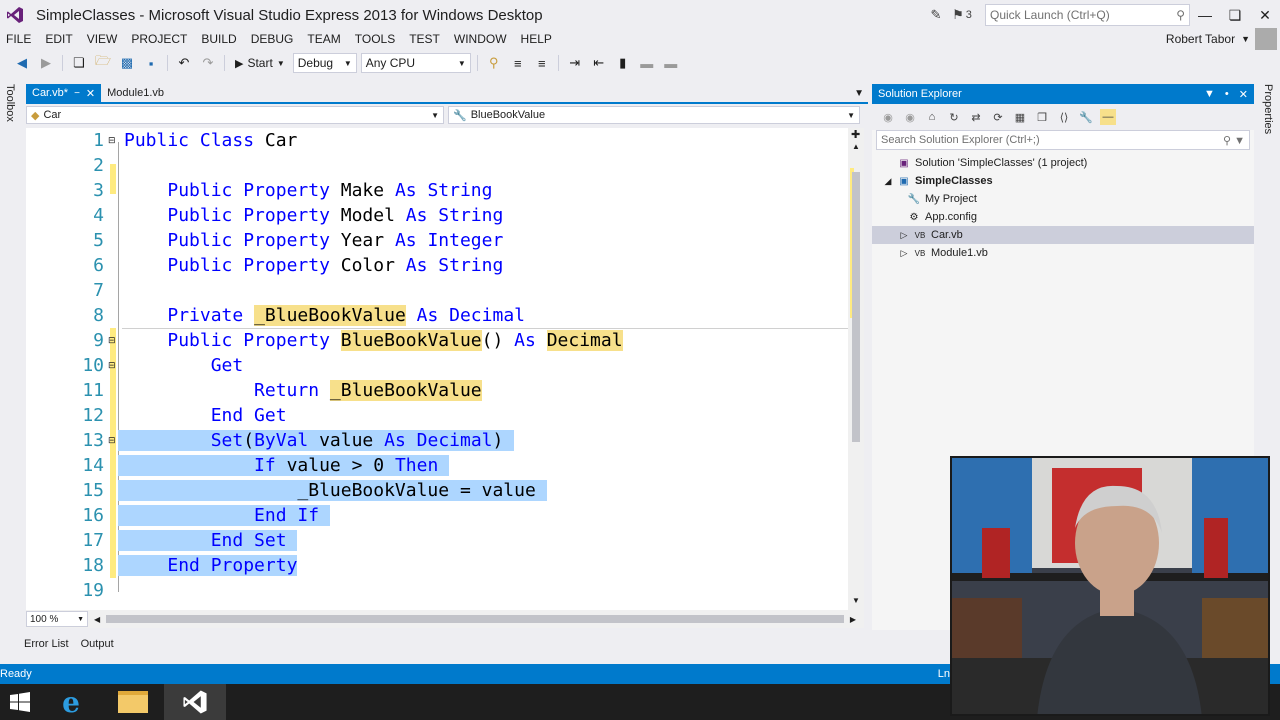  Describe the element at coordinates (1063, 140) in the screenshot. I see `solution-explorer-search: Search Solution Explorer (Ctrl+;) ⚲ ▼` at that location.